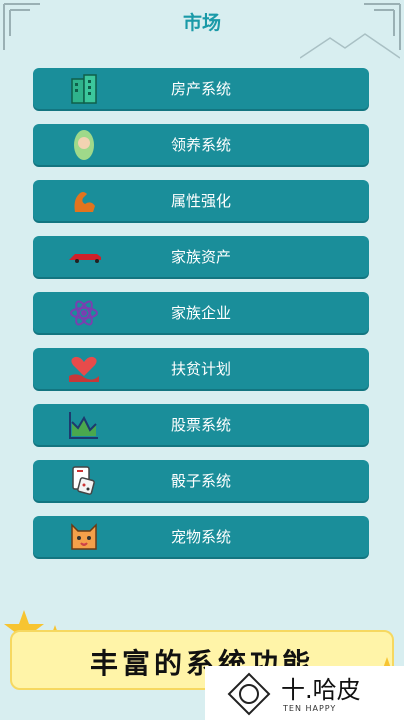 This screenshot has width=404, height=720. What do you see at coordinates (201, 480) in the screenshot?
I see `menu-button-dice: 骰子系统` at bounding box center [201, 480].